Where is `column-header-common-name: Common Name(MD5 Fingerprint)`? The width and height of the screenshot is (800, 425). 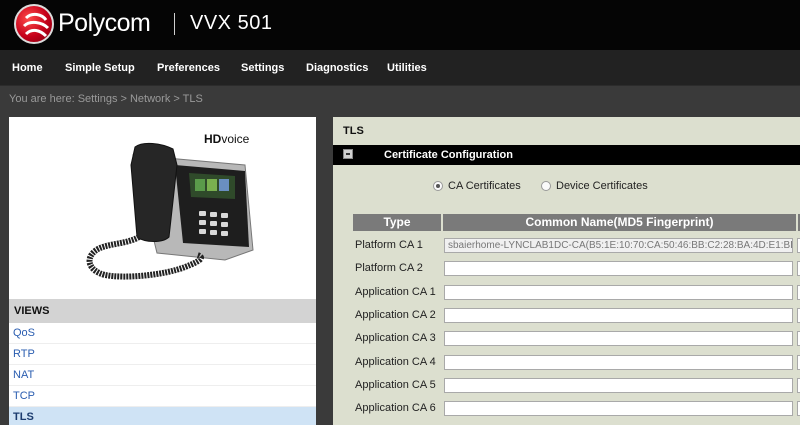 column-header-common-name: Common Name(MD5 Fingerprint) is located at coordinates (619, 222).